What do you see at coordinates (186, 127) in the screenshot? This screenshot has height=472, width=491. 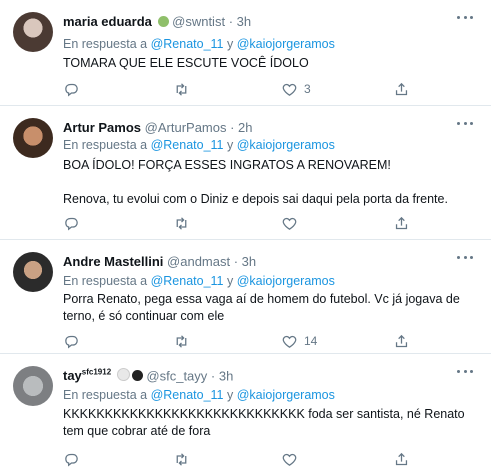 I see `user-handle: @ArturPamos` at bounding box center [186, 127].